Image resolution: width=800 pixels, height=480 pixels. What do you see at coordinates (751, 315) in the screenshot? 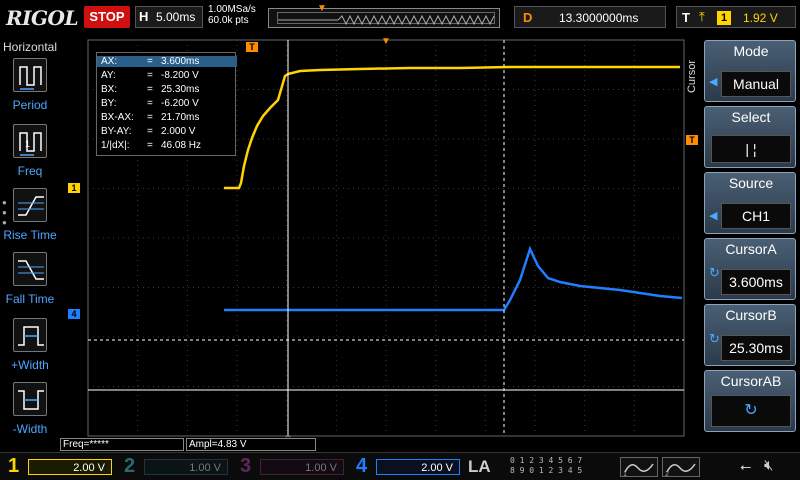
I see `cursor-b-title: CursorB` at bounding box center [751, 315].